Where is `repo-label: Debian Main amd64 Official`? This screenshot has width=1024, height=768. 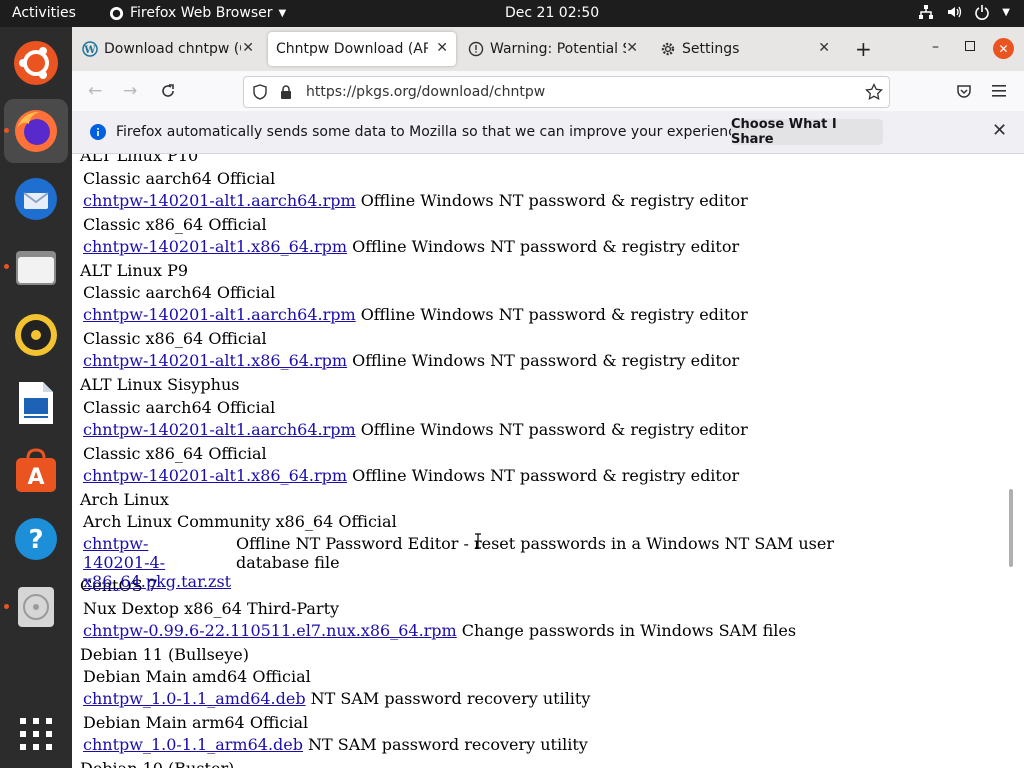
repo-label: Debian Main amd64 Official is located at coordinates (197, 676).